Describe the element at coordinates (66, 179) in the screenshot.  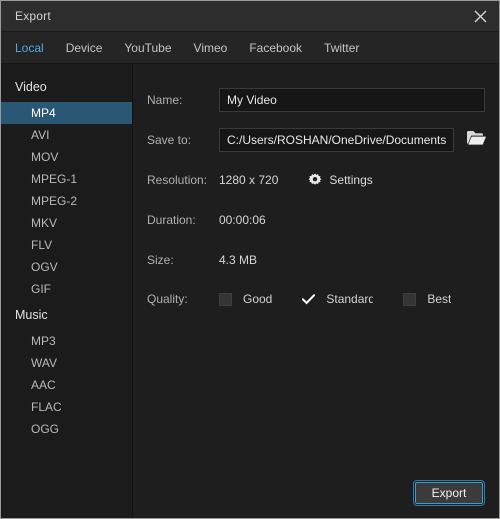
I see `format-item-mpeg-1: MPEG-1` at that location.